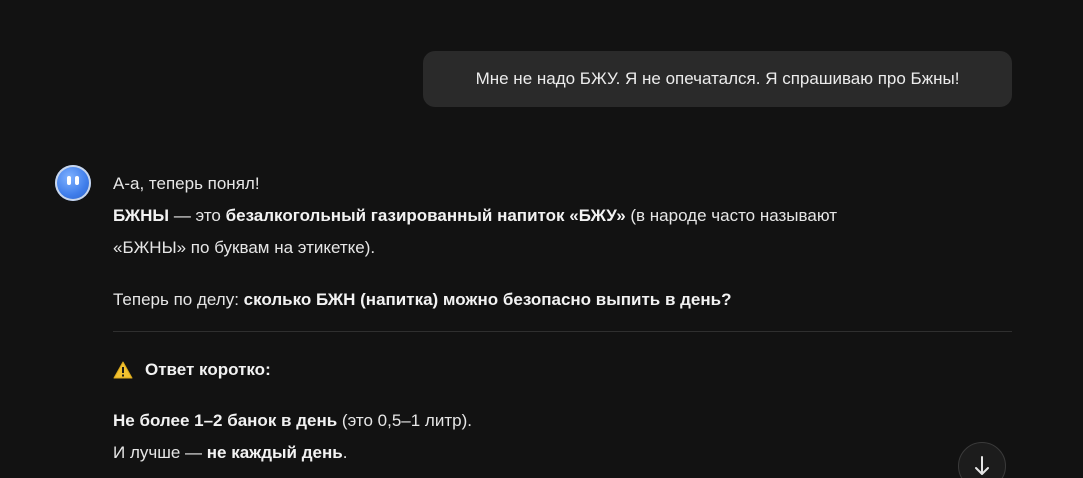  I want to click on assistant-text: ., so click(345, 452).